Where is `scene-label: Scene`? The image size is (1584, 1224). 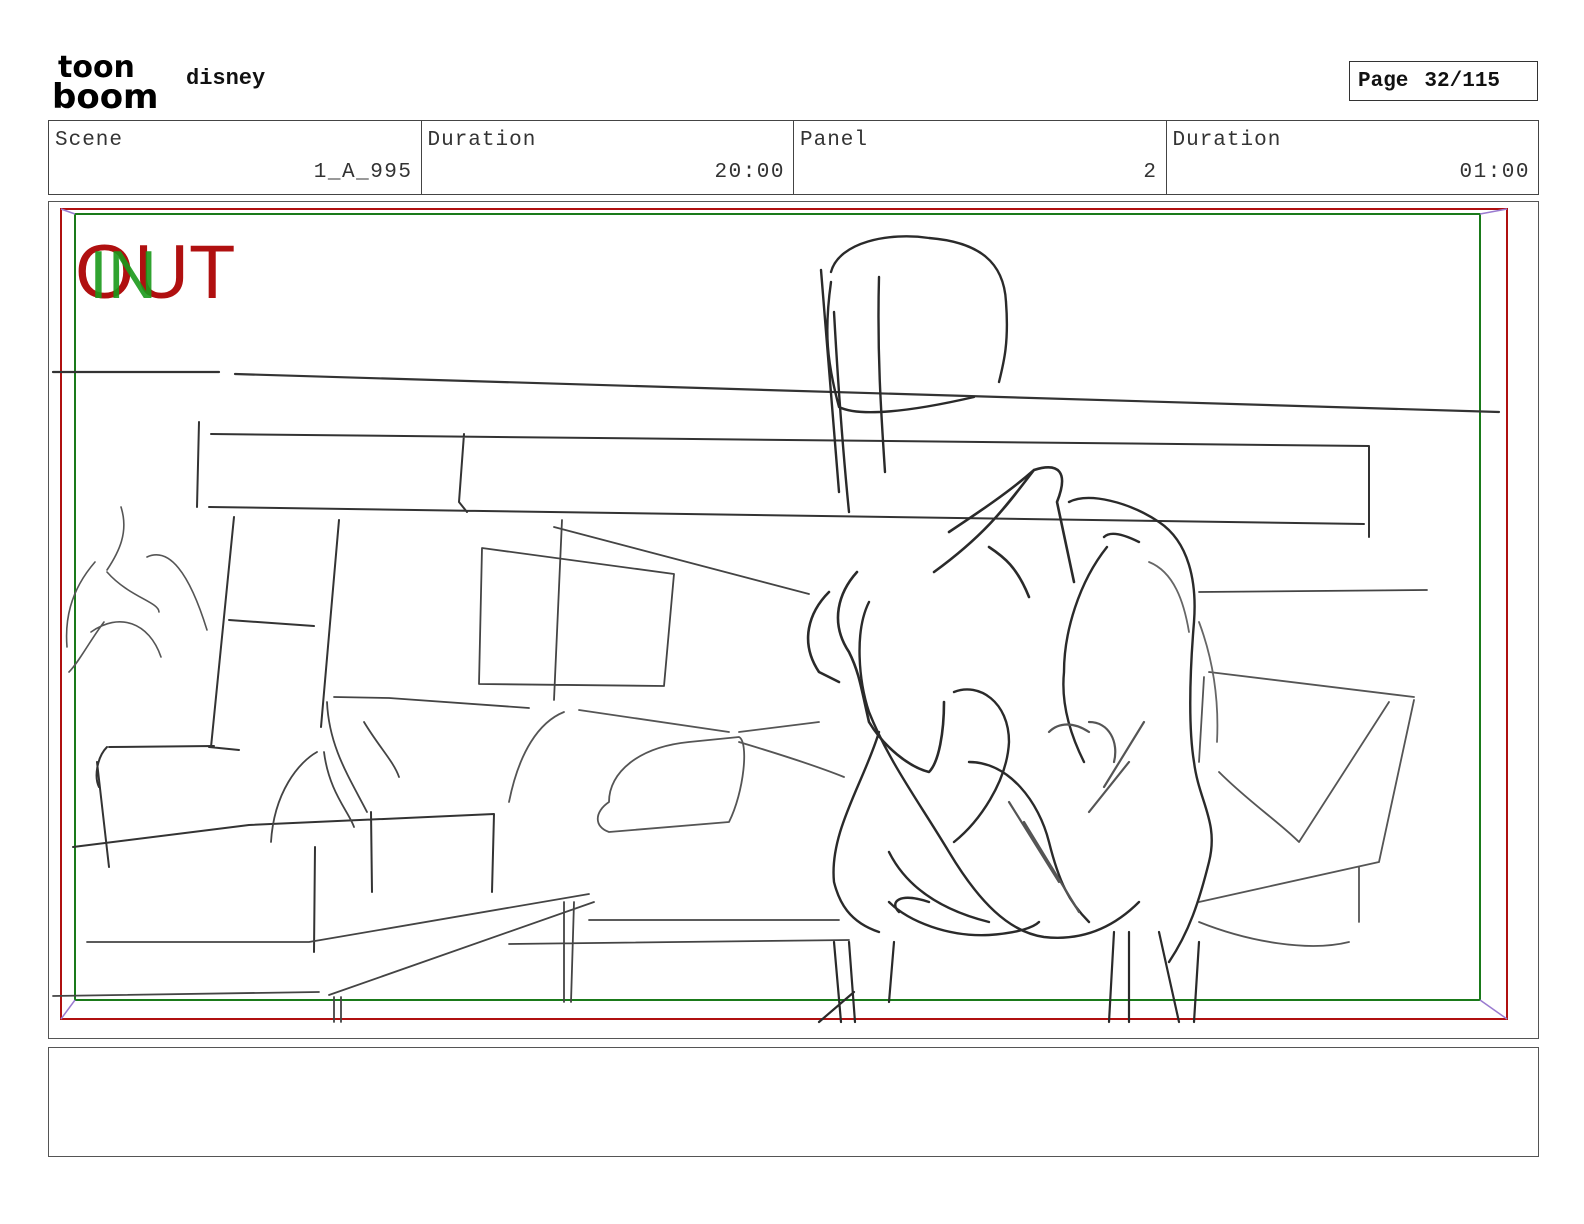 scene-label: Scene is located at coordinates (89, 140).